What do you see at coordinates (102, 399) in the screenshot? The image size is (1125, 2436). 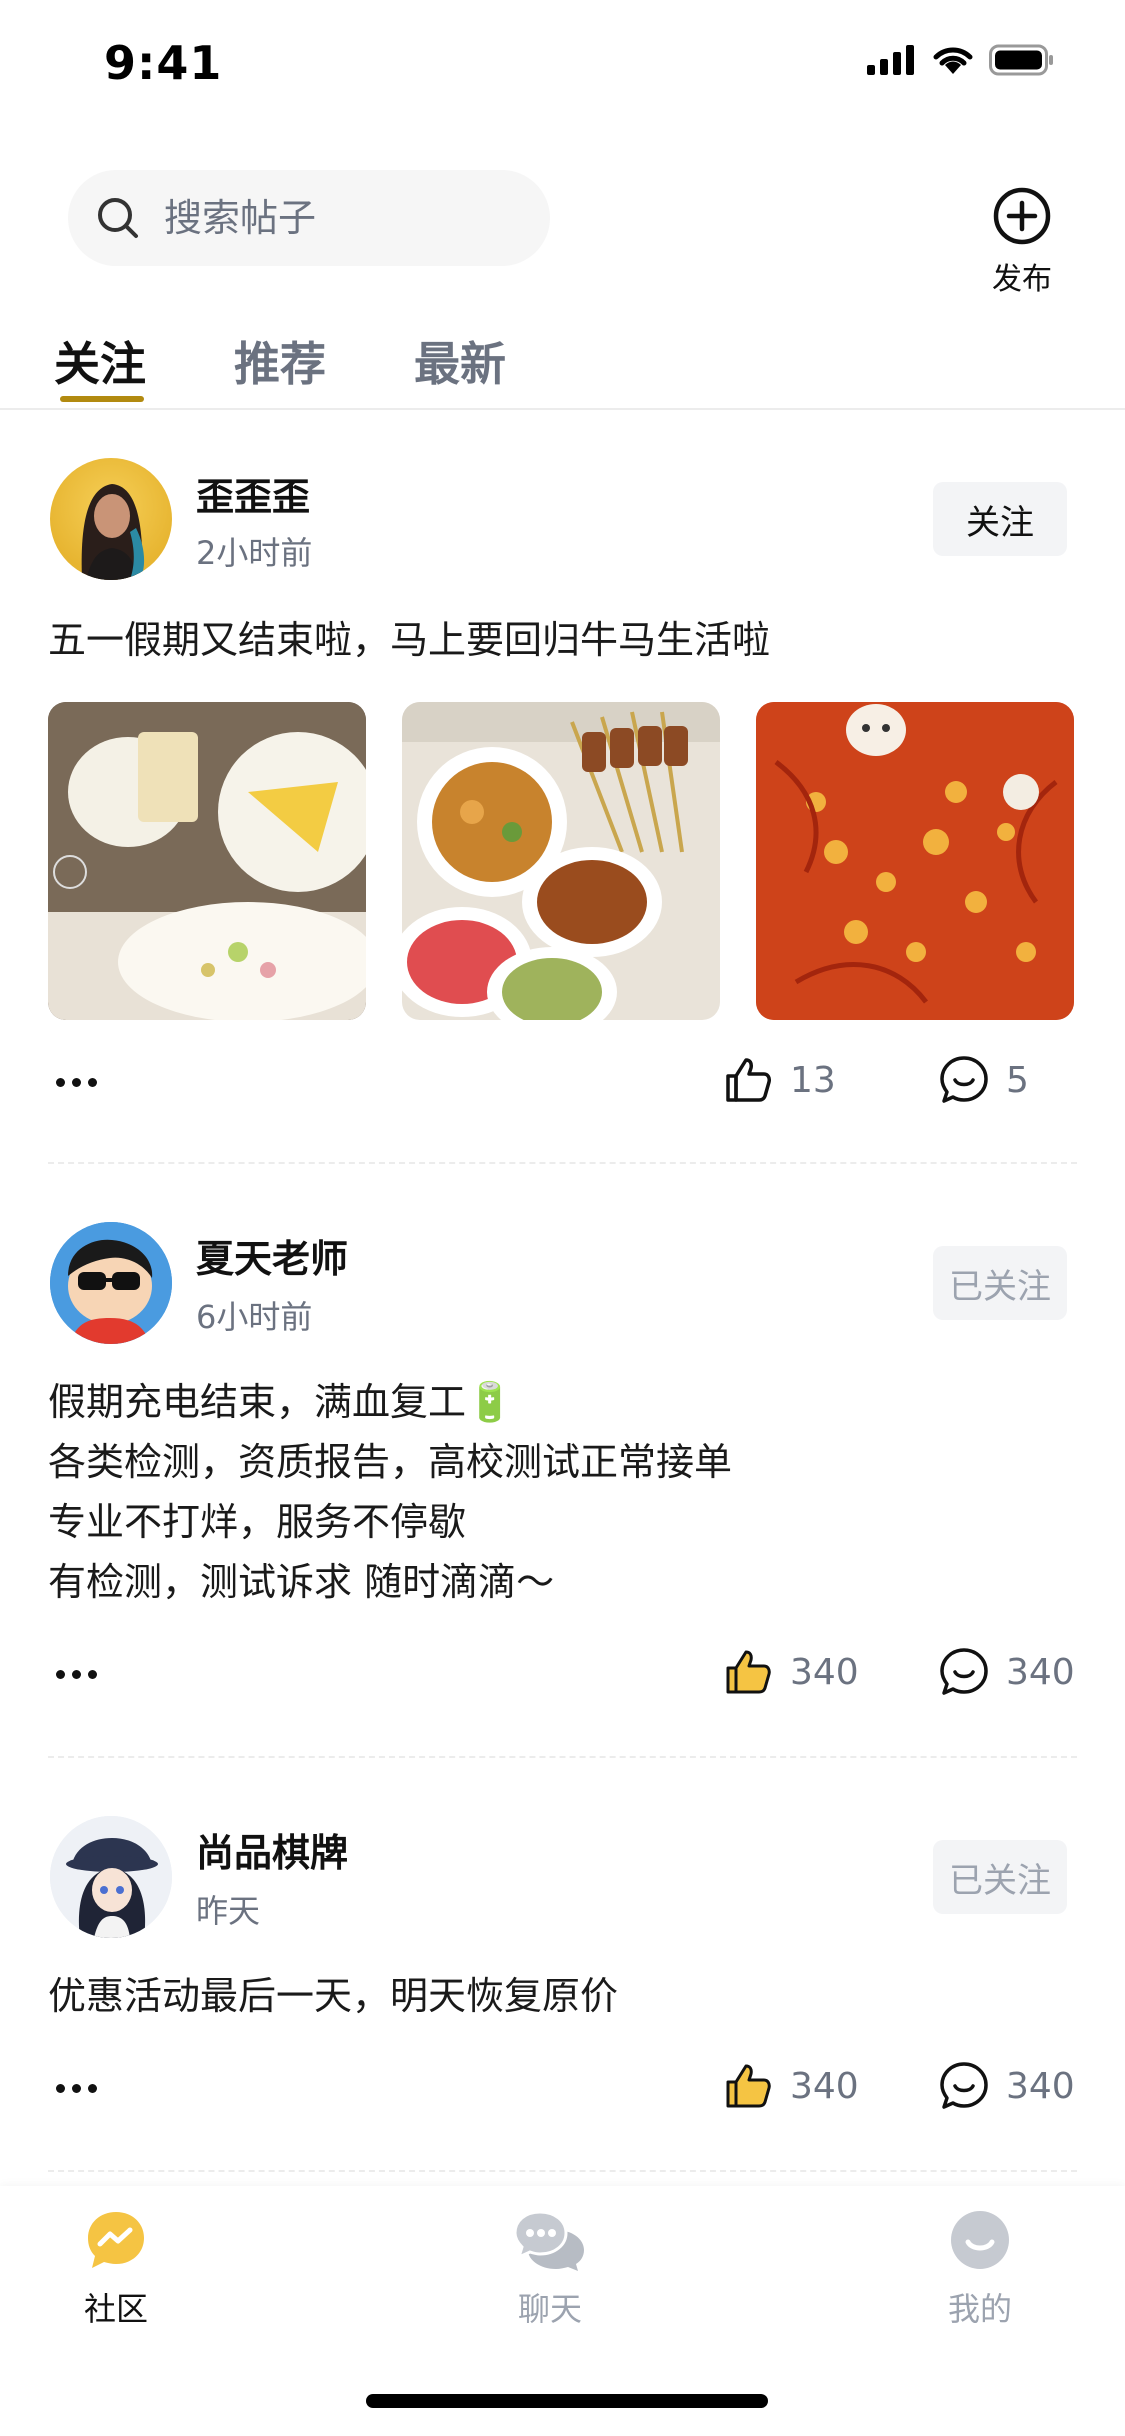 I see `tab-indicator` at bounding box center [102, 399].